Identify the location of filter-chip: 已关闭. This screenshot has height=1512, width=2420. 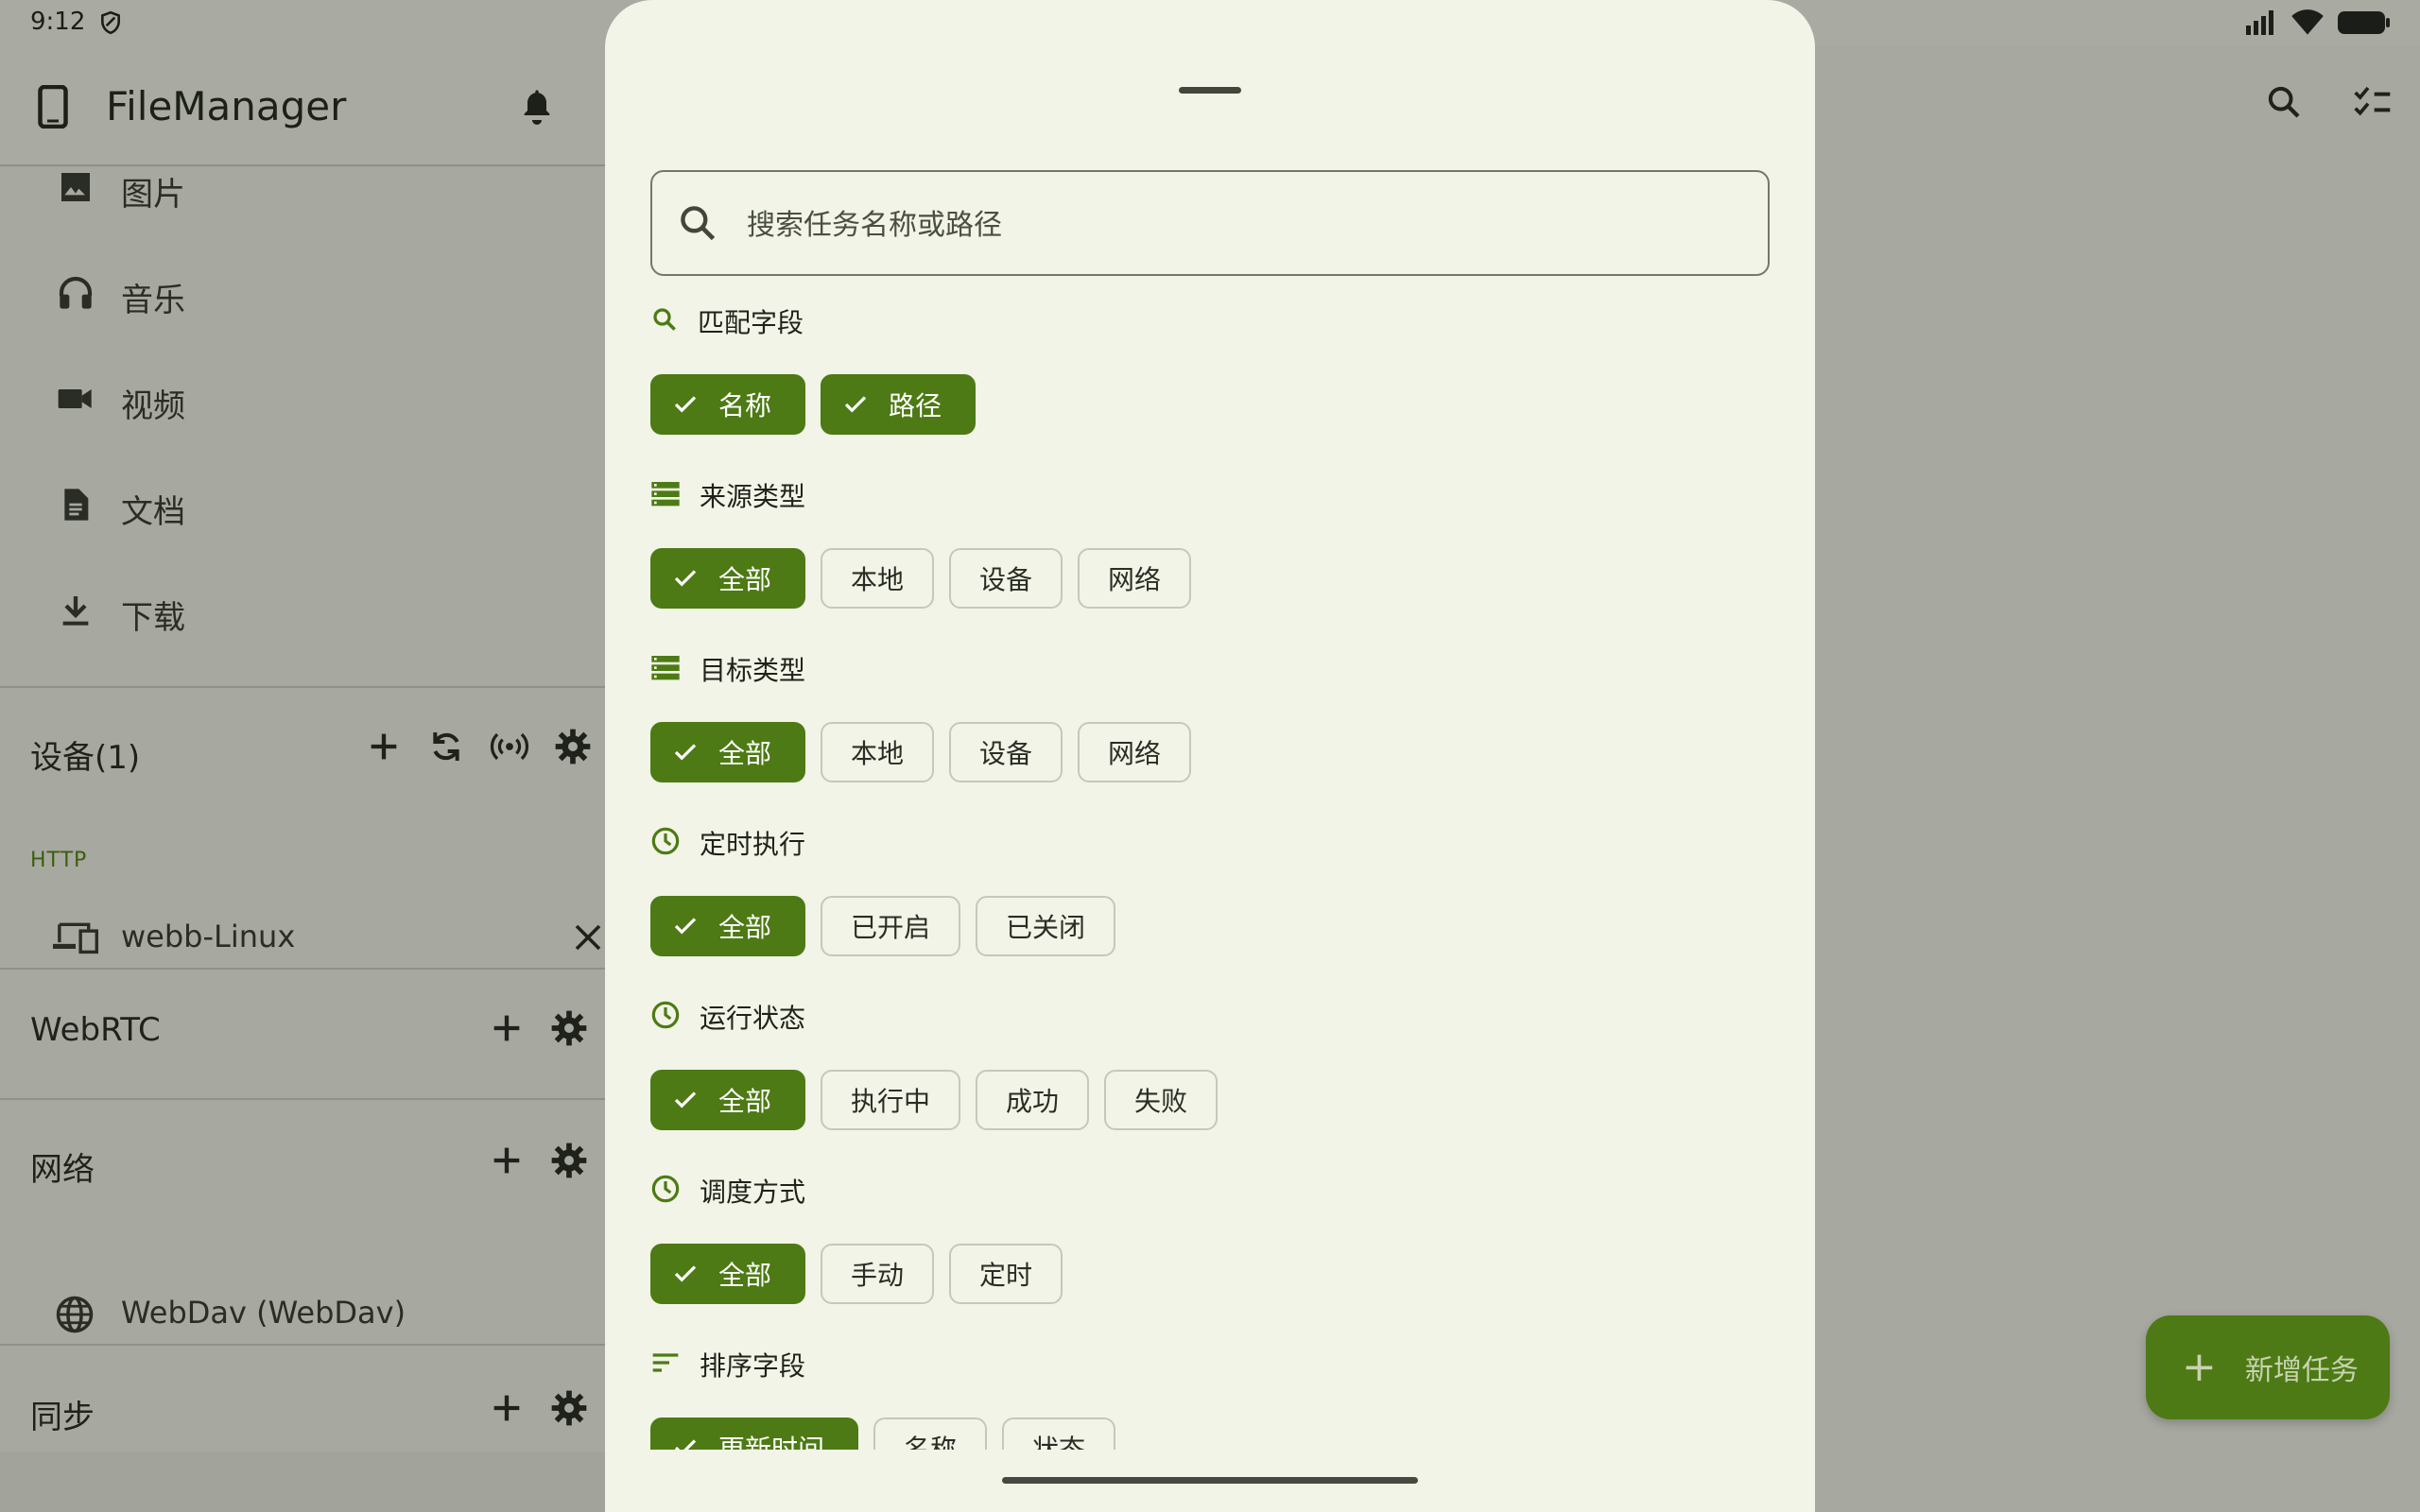
(1046, 926).